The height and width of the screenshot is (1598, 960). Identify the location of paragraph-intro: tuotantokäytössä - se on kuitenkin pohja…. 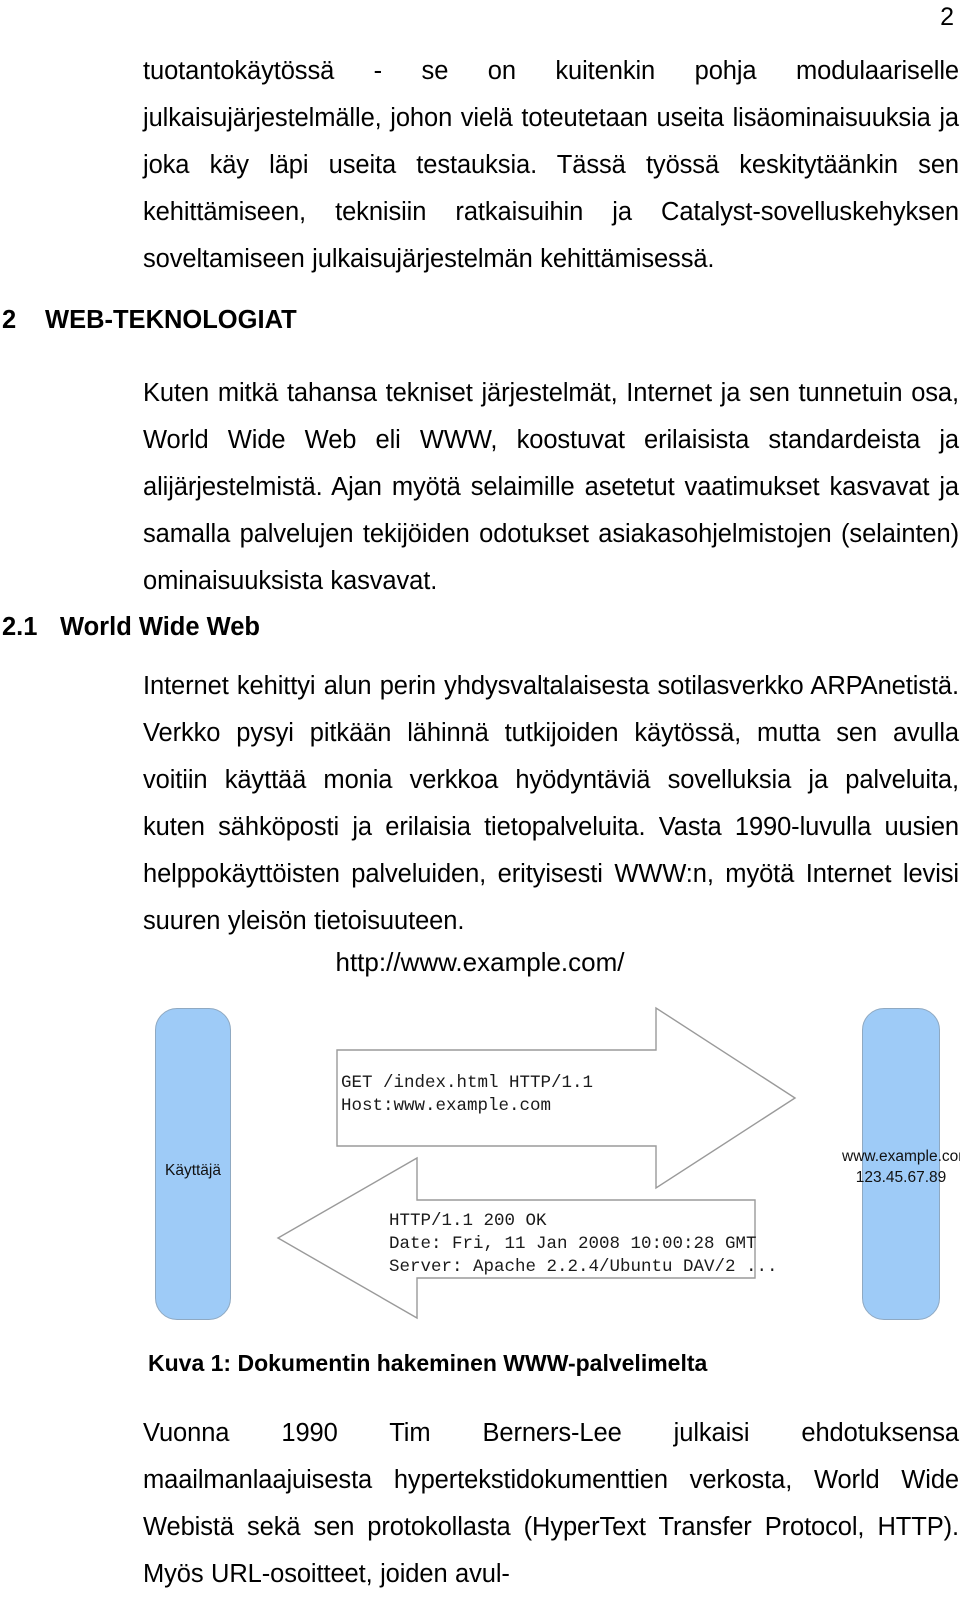
(551, 165).